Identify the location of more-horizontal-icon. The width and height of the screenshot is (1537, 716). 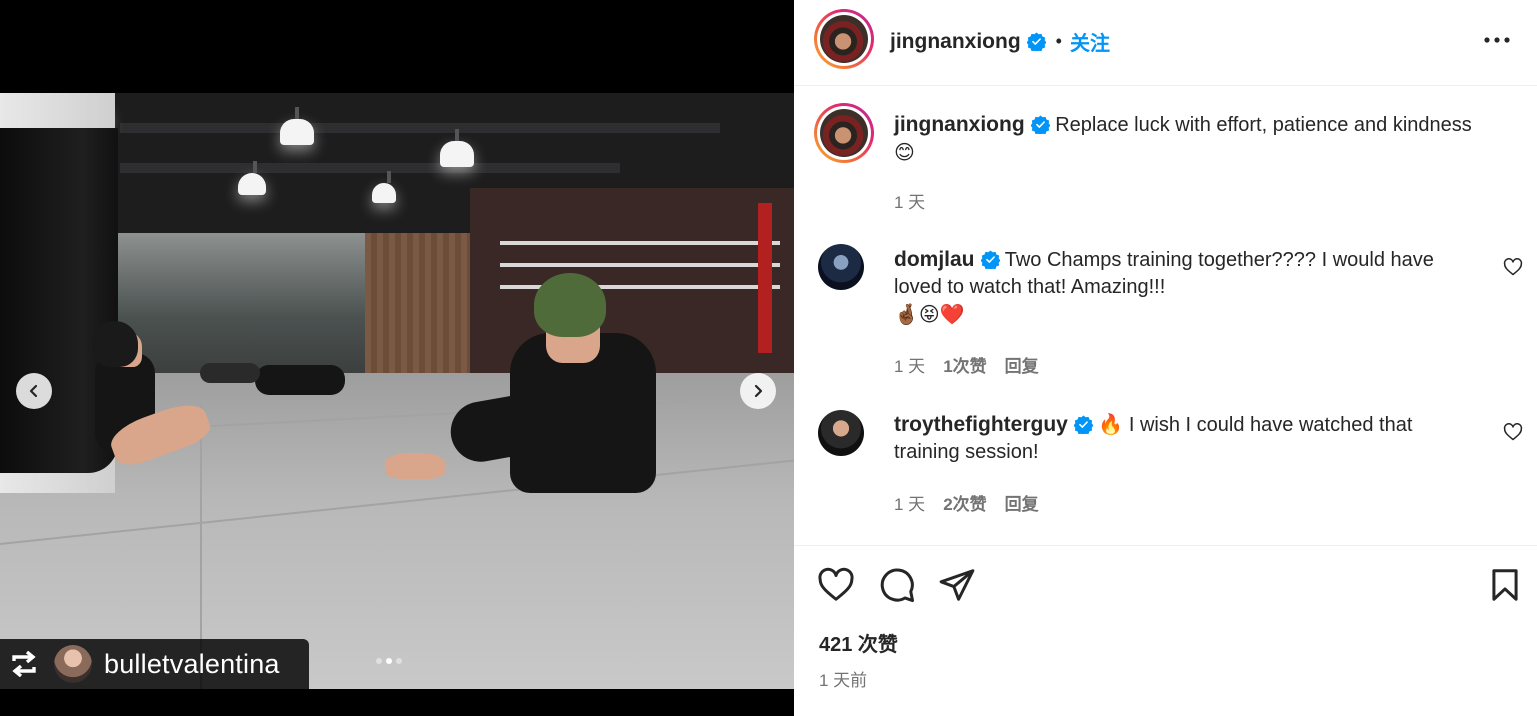
(1497, 40).